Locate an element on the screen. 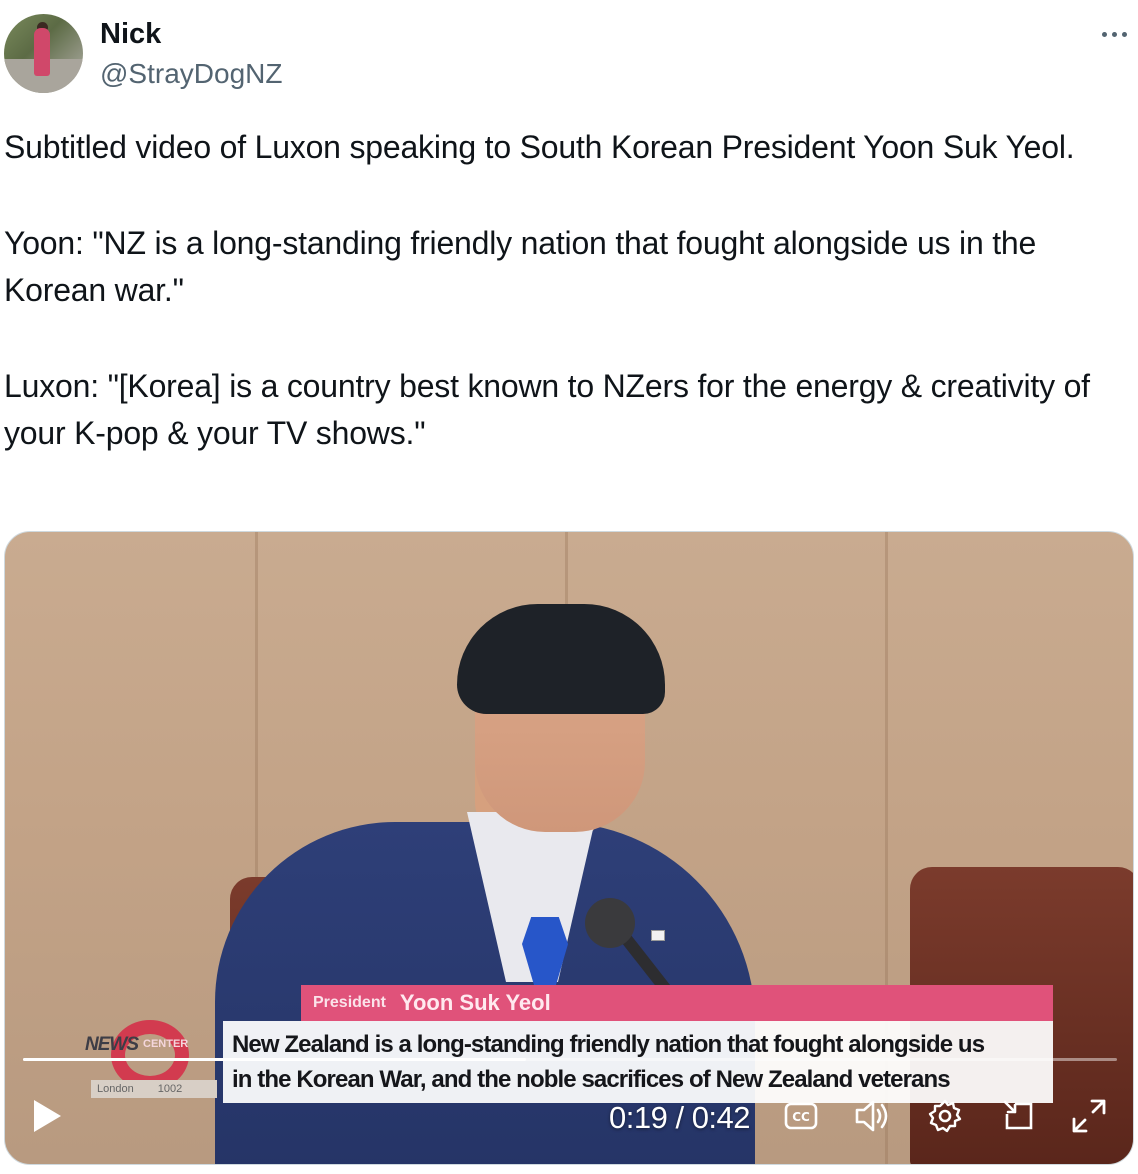 Image resolution: width=1138 pixels, height=1174 pixels. more-dots-icon is located at coordinates (1114, 34).